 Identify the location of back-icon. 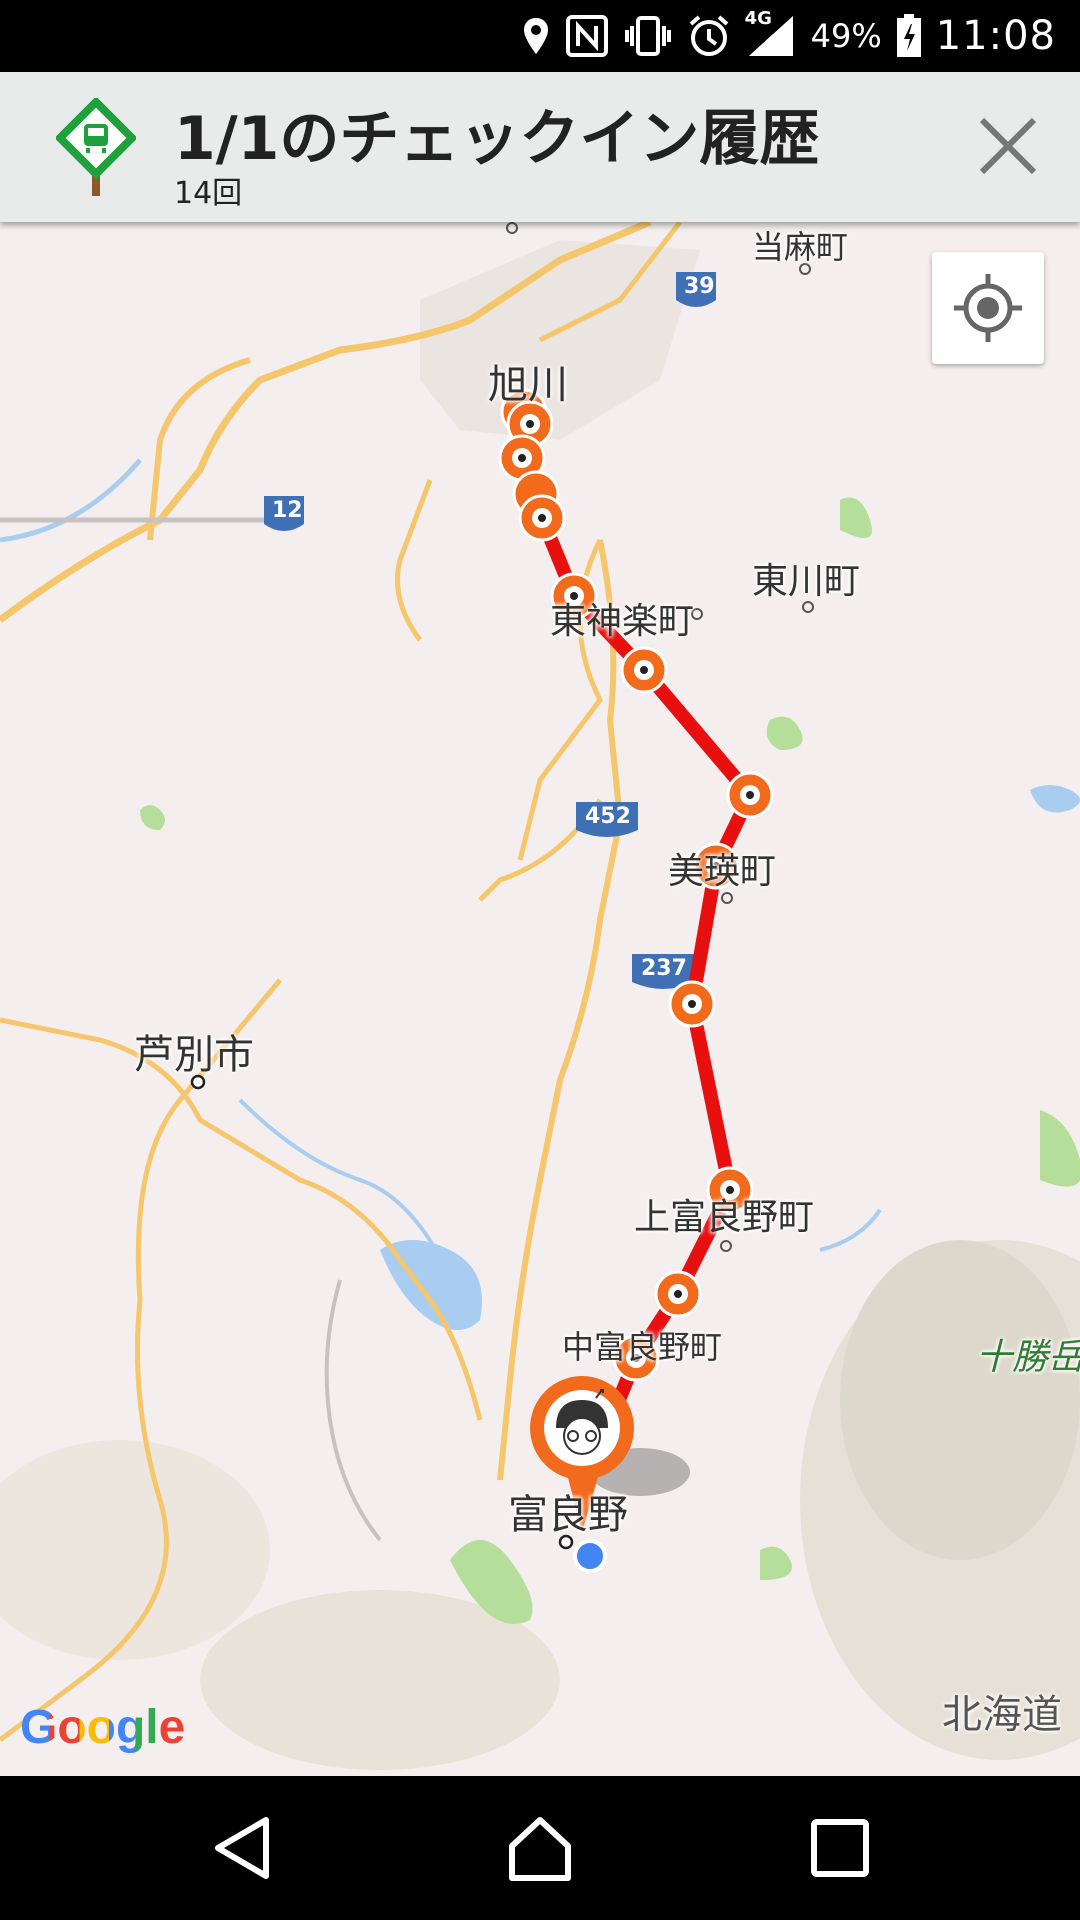
(242, 1848).